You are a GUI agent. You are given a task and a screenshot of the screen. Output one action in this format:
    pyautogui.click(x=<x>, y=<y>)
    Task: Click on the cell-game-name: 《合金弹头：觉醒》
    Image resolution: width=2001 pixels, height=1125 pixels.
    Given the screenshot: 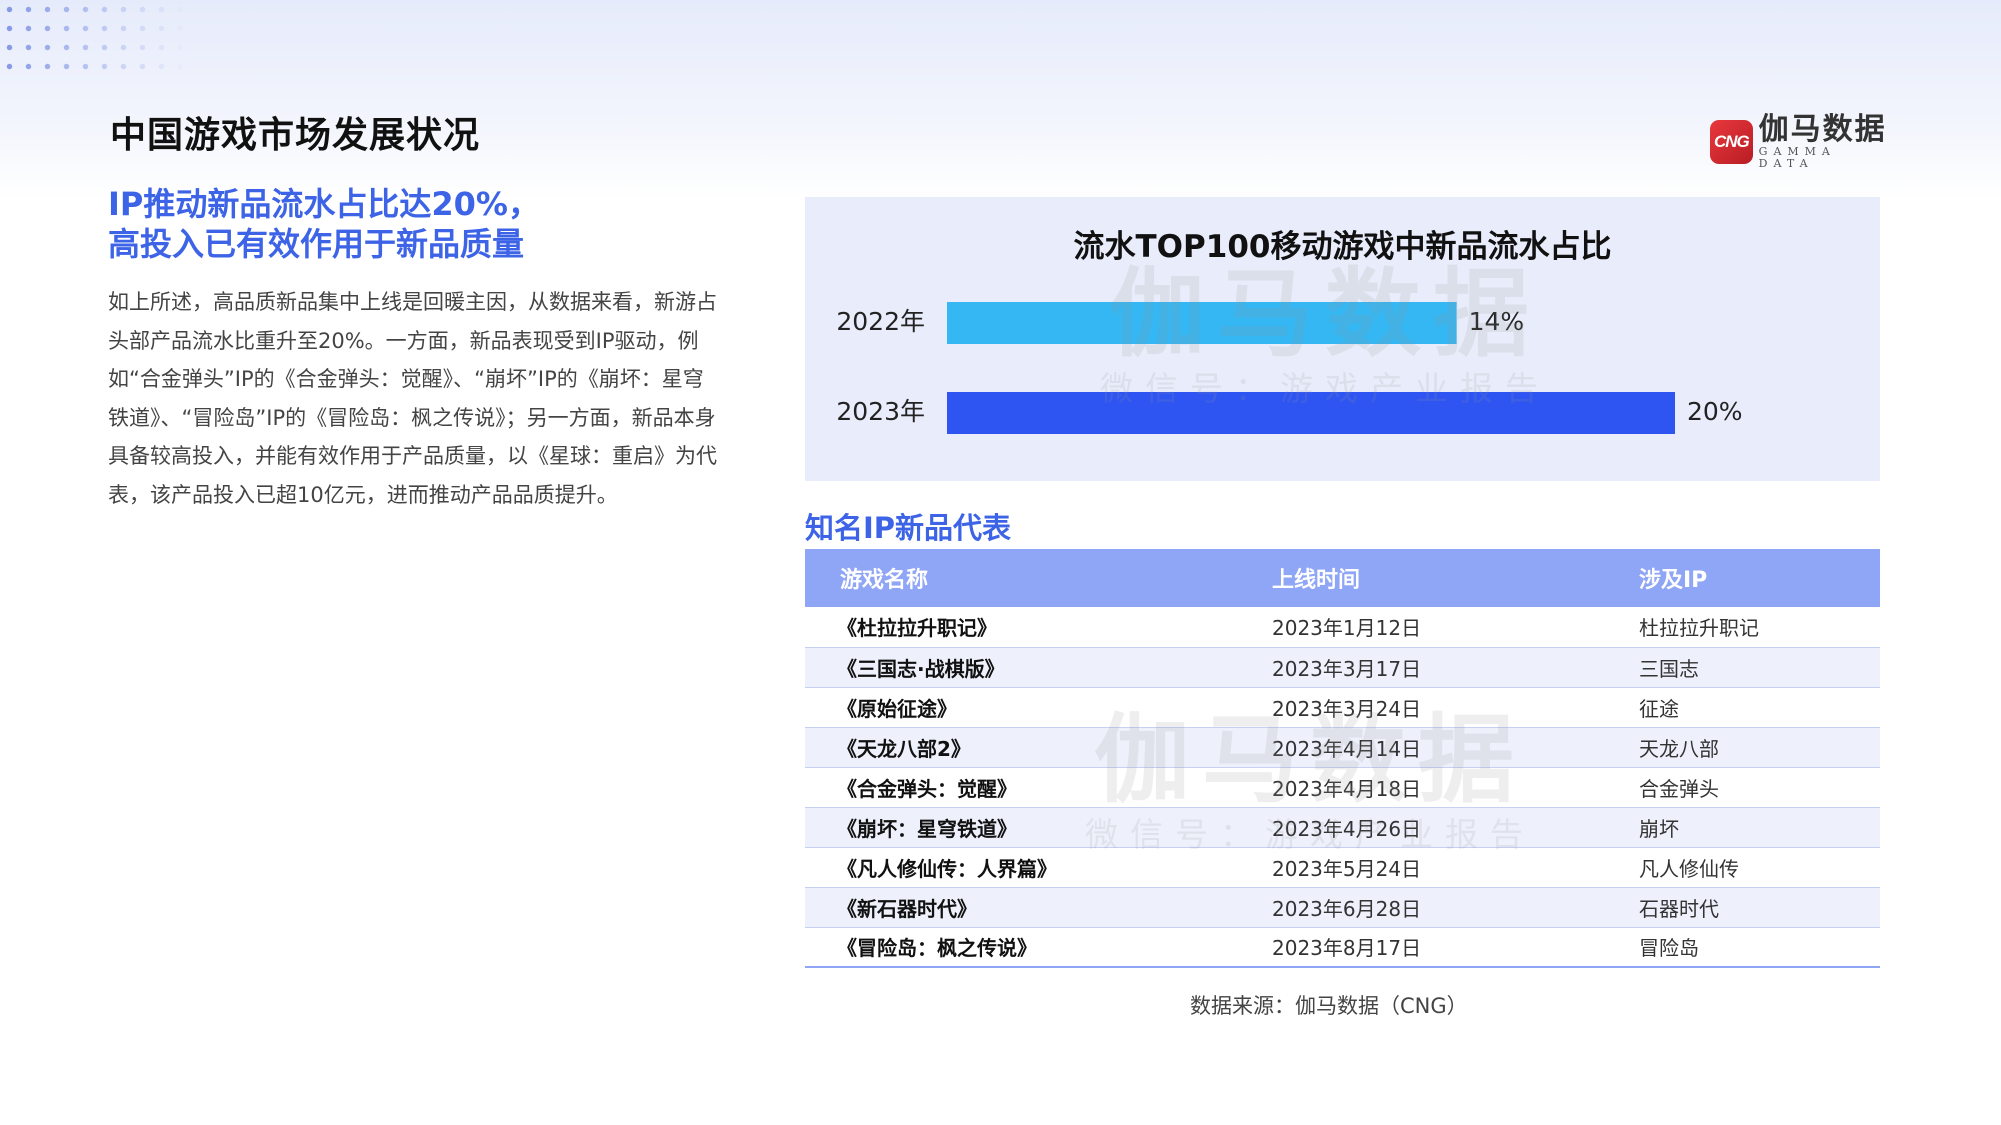 What is the action you would take?
    pyautogui.click(x=1038, y=787)
    